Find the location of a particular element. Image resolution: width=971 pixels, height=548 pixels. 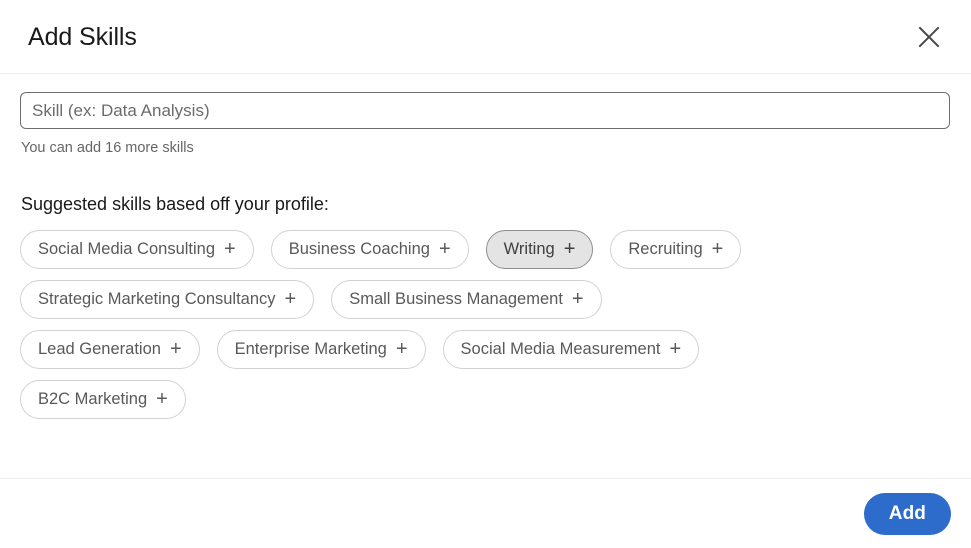

skill-limit-helper-text: You can add 16 more skills is located at coordinates (107, 148).